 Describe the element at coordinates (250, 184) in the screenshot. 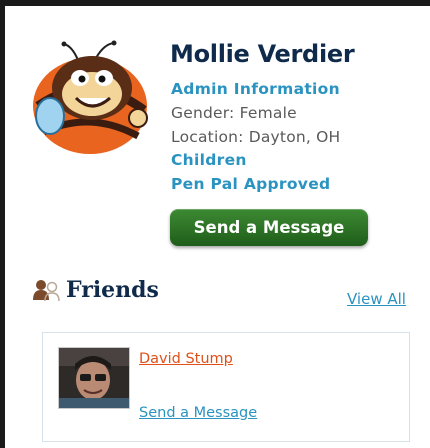

I see `pen-pal-approved-link: Pen Pal Approved` at that location.